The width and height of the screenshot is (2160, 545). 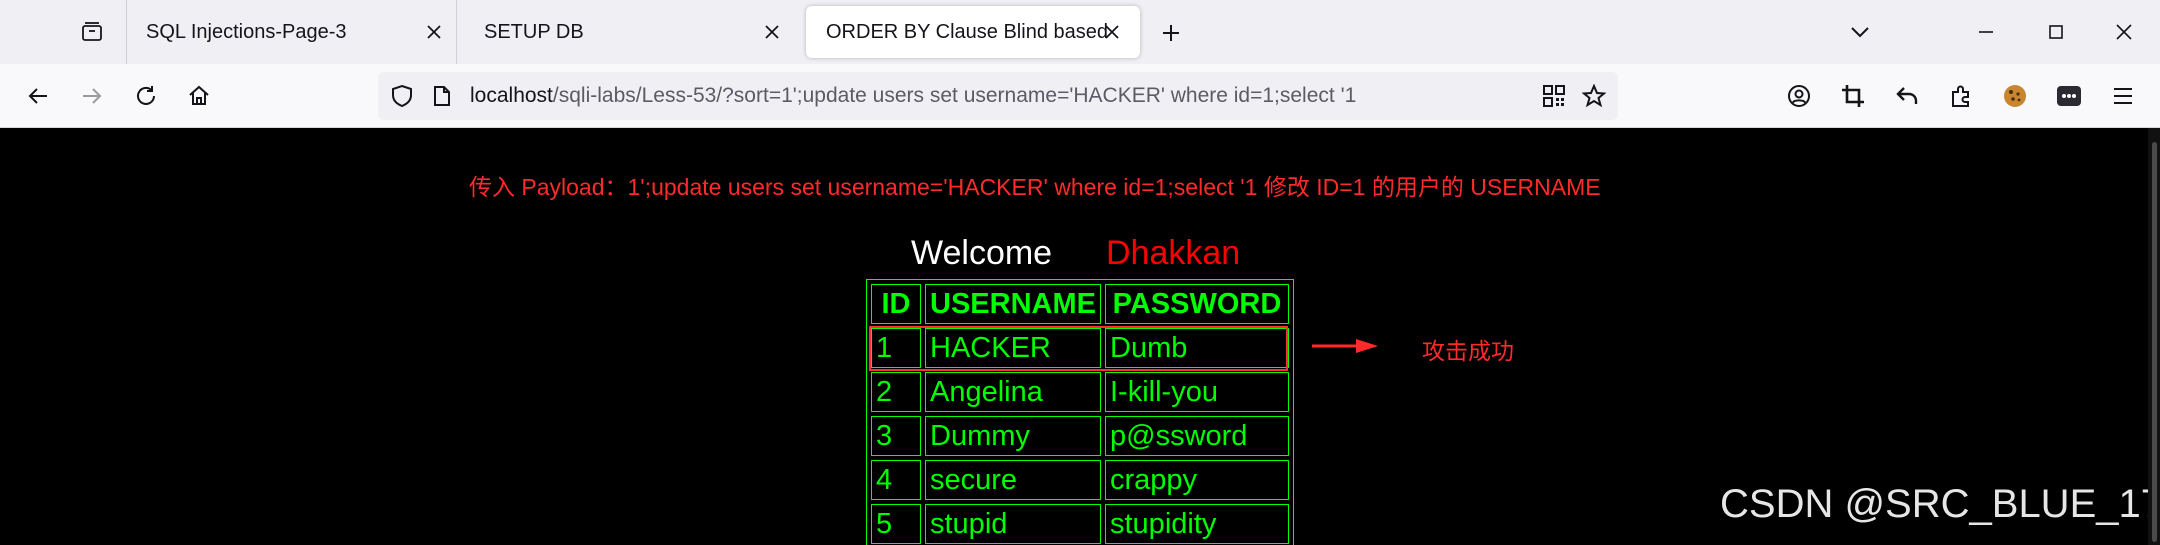 What do you see at coordinates (1197, 436) in the screenshot?
I see `cell-password: p@ssword` at bounding box center [1197, 436].